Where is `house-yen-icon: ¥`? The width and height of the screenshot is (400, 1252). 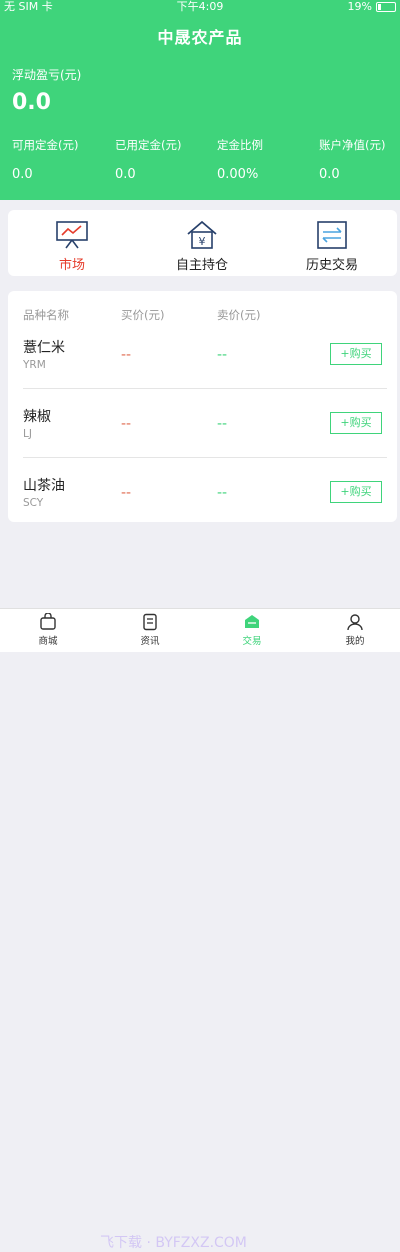
house-yen-icon: ¥ is located at coordinates (202, 234).